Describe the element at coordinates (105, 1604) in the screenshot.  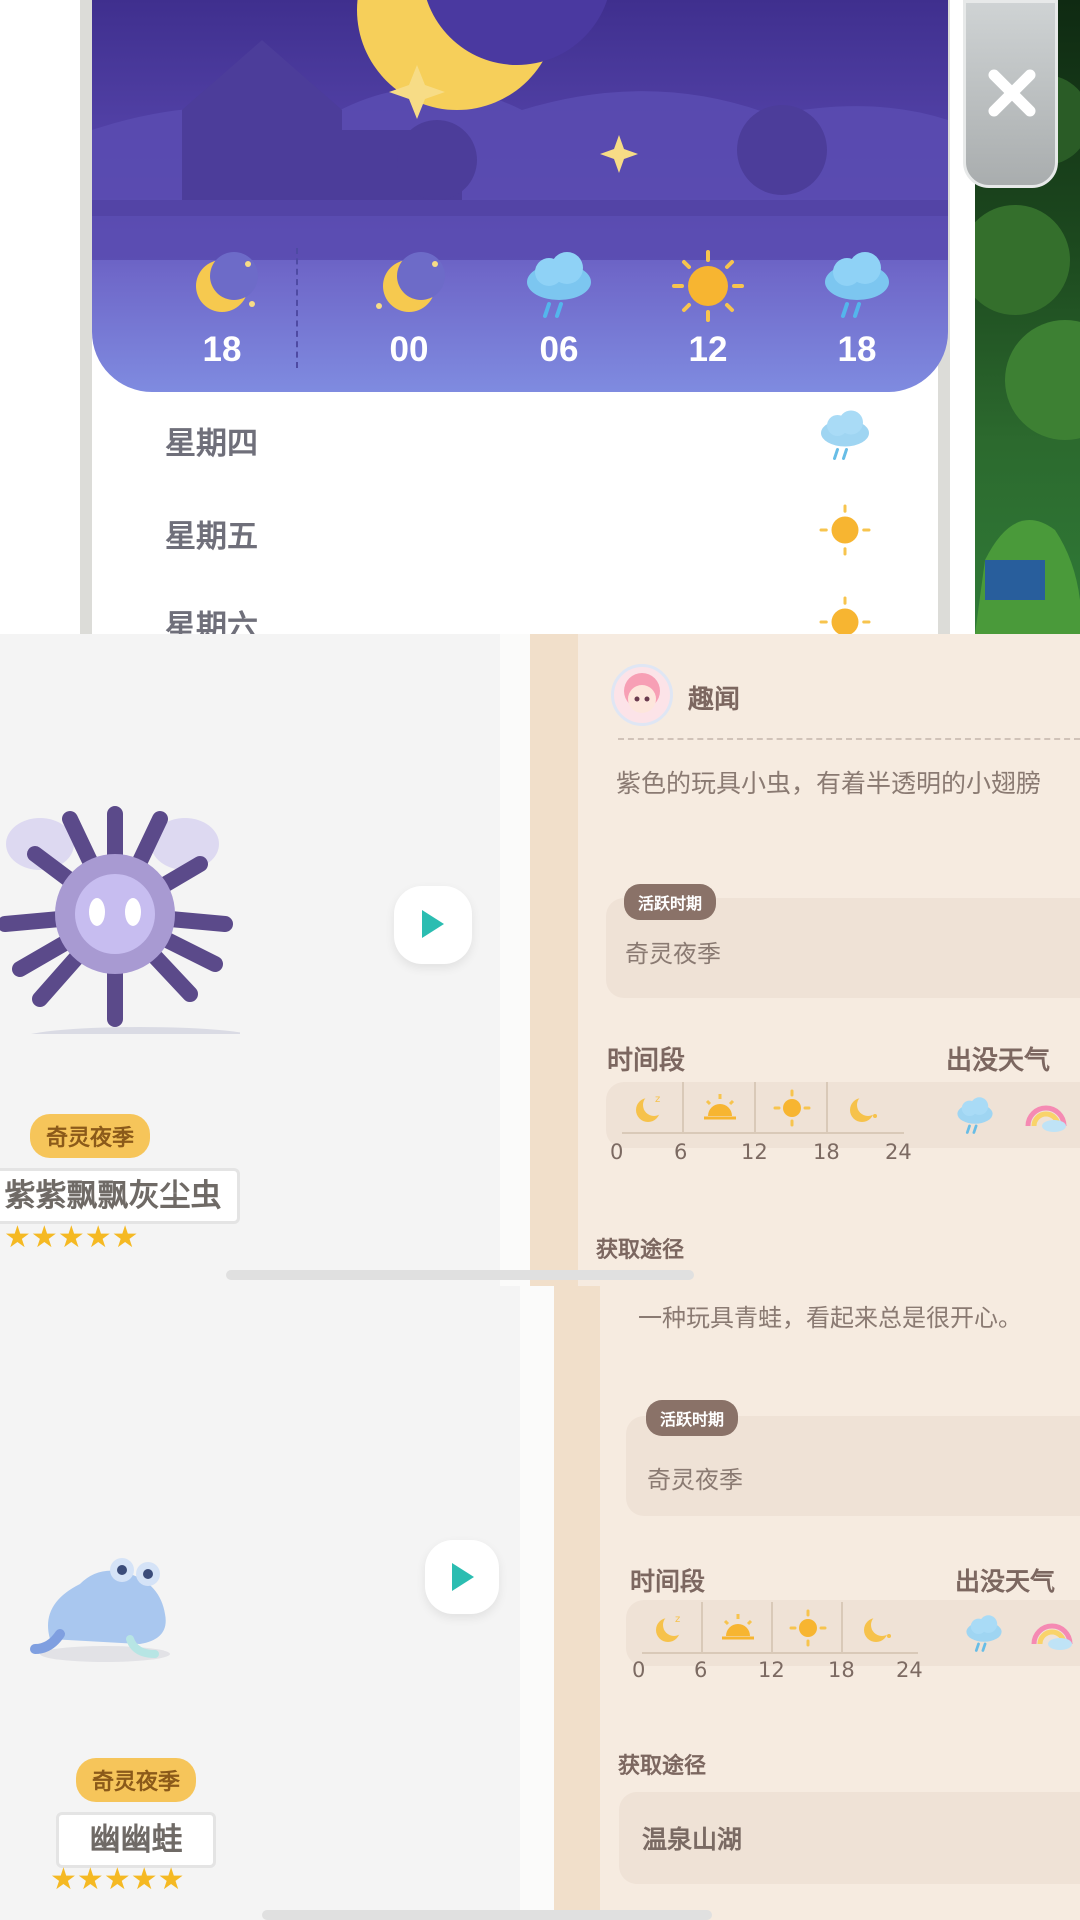
I see `frog-illustration` at that location.